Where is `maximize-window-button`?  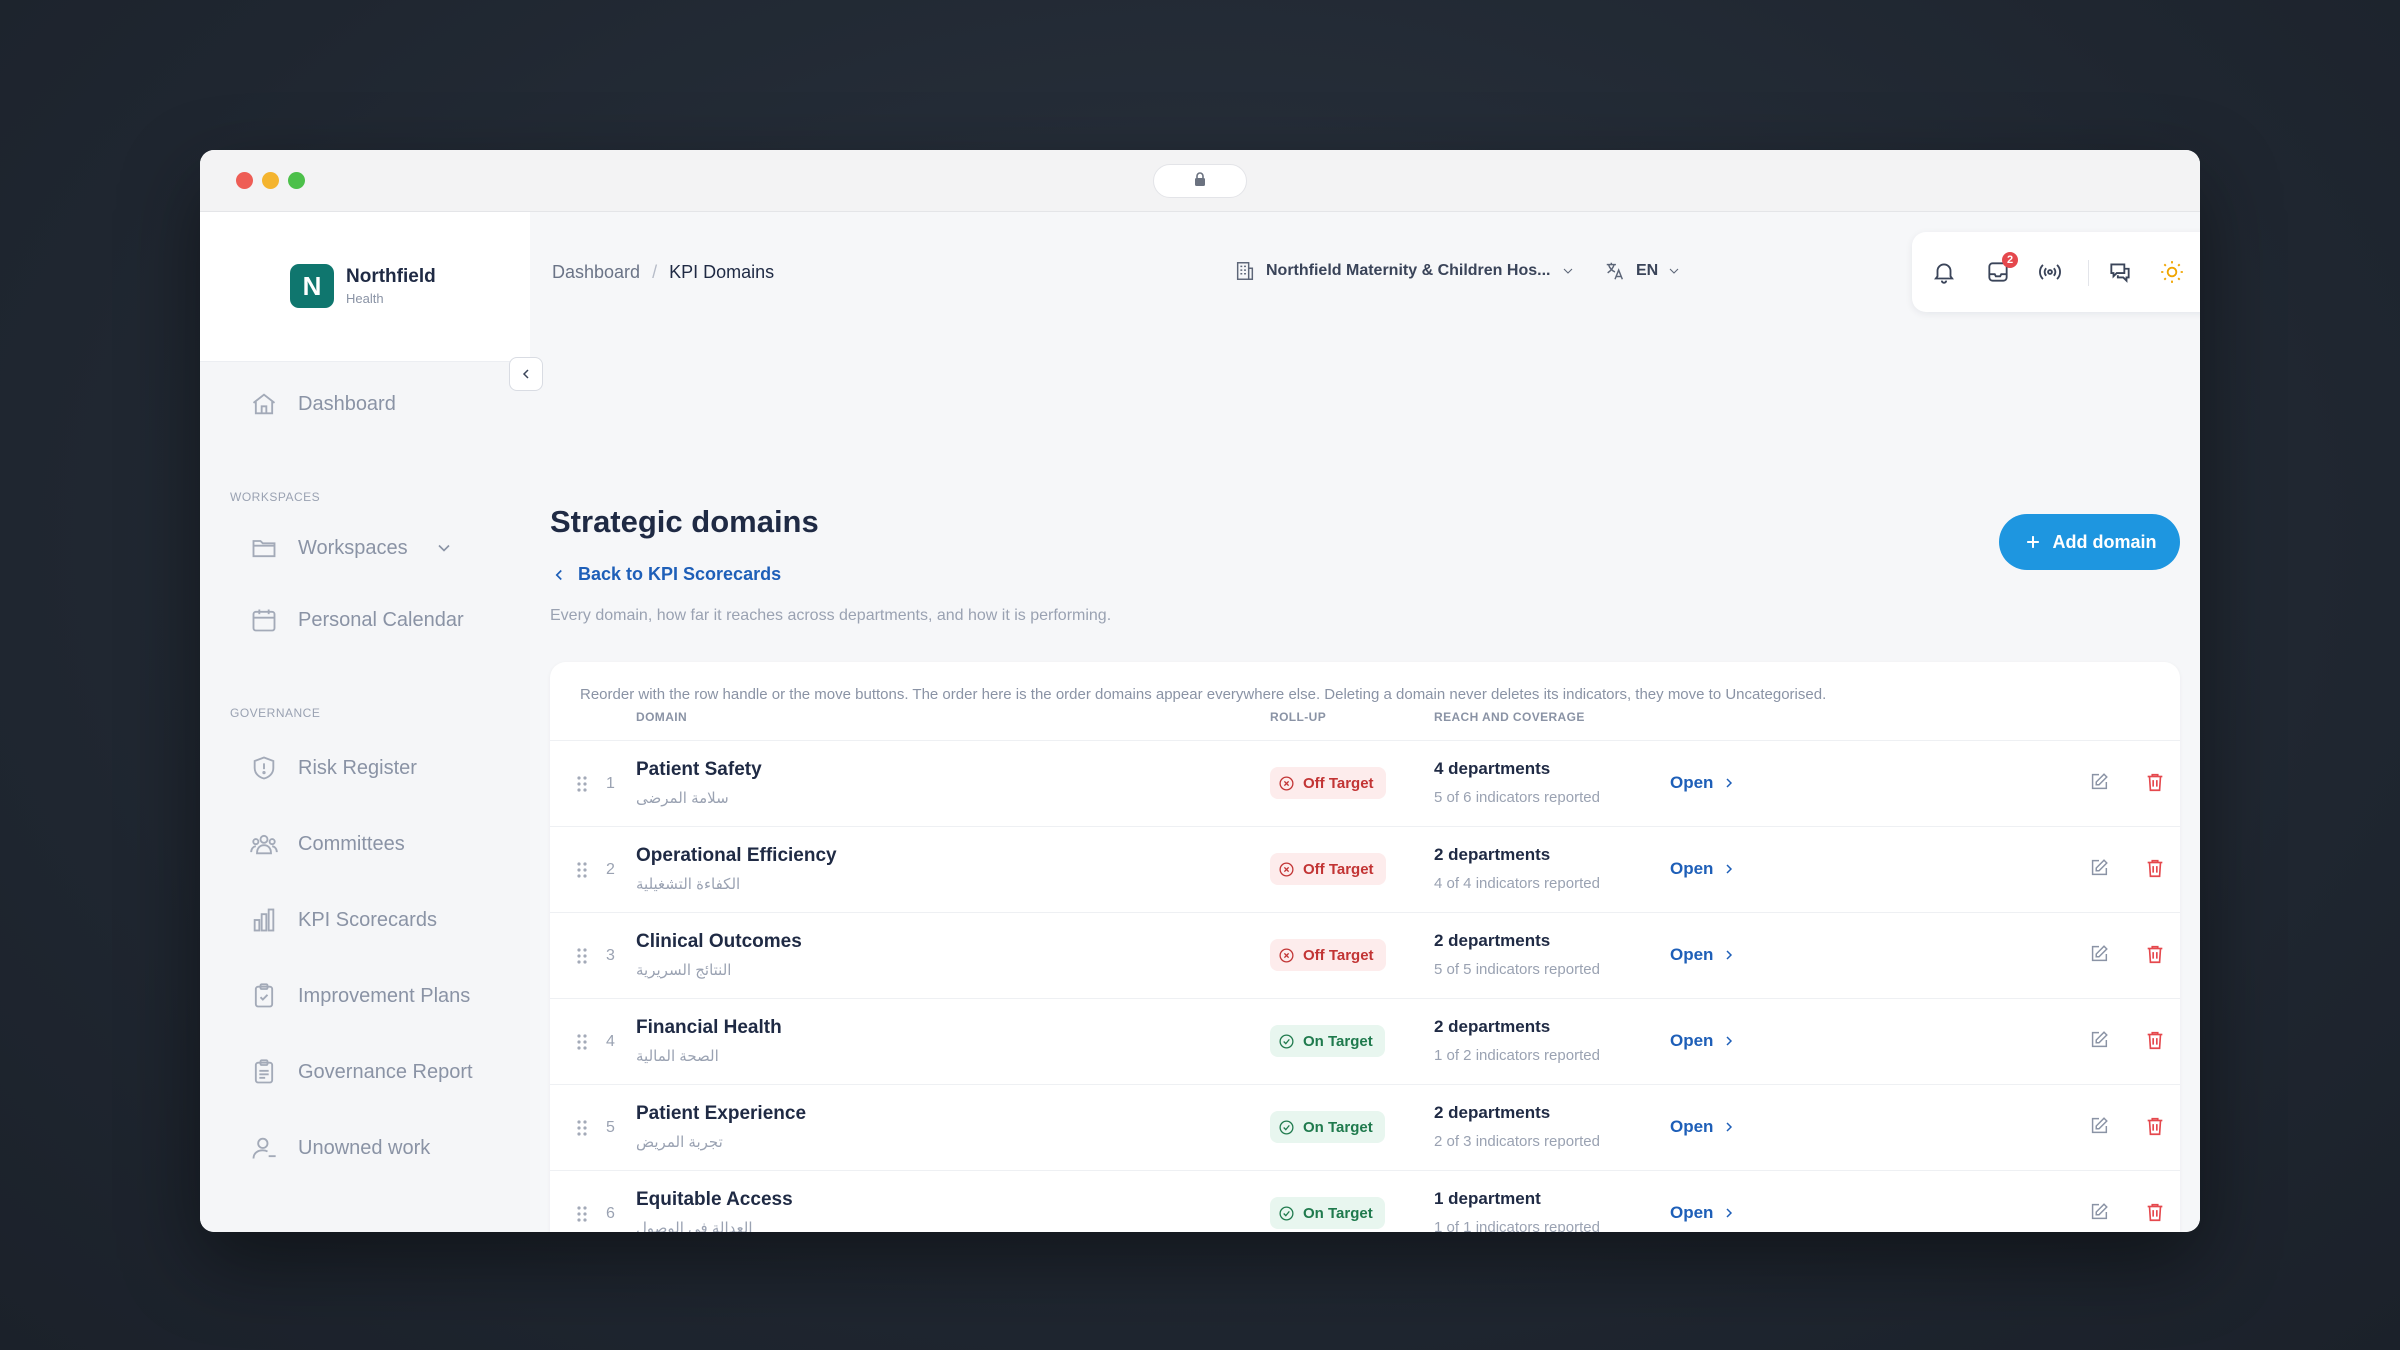
maximize-window-button is located at coordinates (296, 180).